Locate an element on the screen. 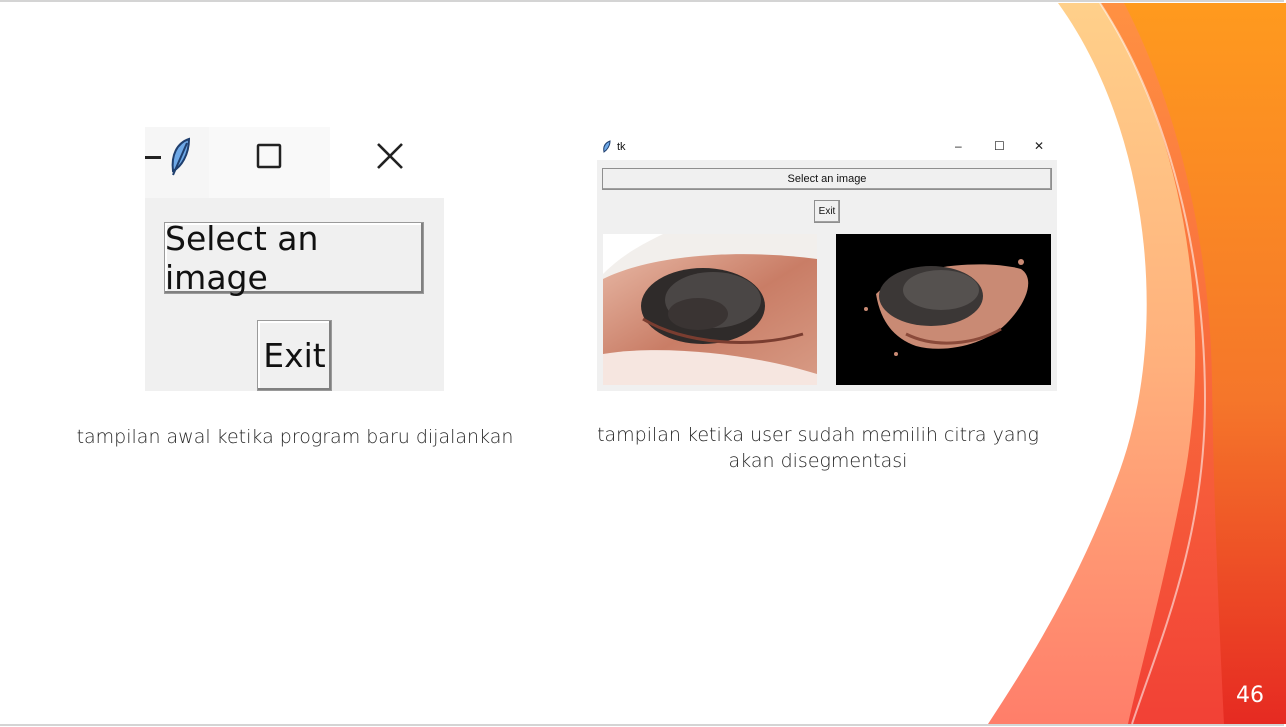  window-body: Select an image Exit is located at coordinates (294, 294).